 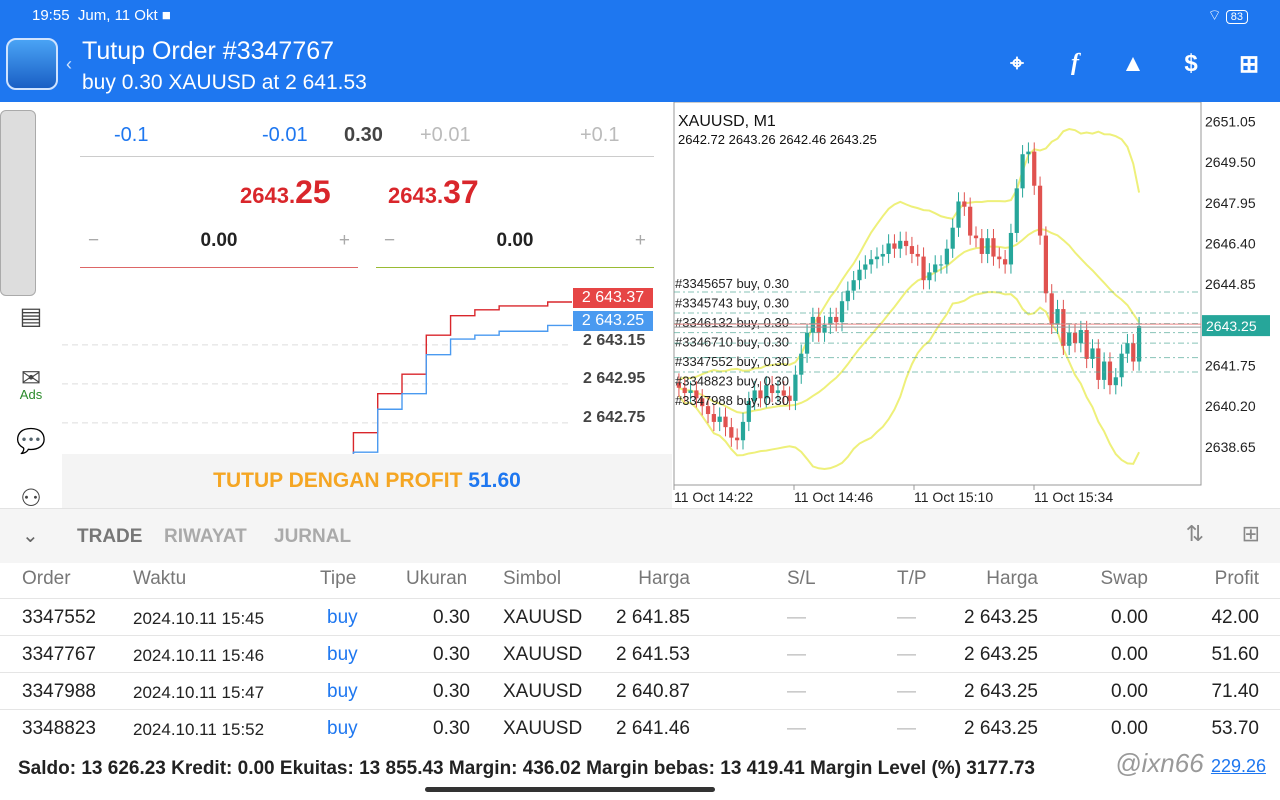 I want to click on tab-history: RIWAYAT, so click(x=205, y=537).